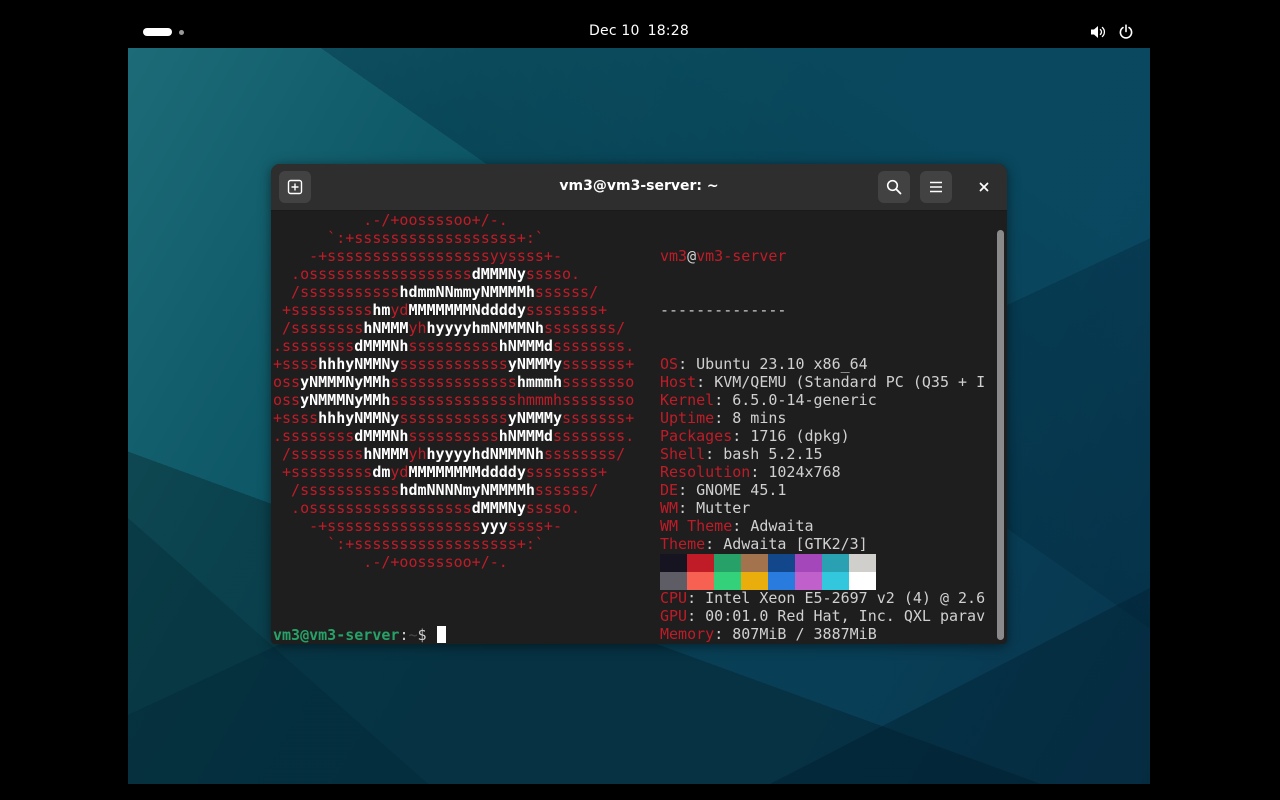  What do you see at coordinates (426, 635) in the screenshot?
I see `prompt-symbol: $` at bounding box center [426, 635].